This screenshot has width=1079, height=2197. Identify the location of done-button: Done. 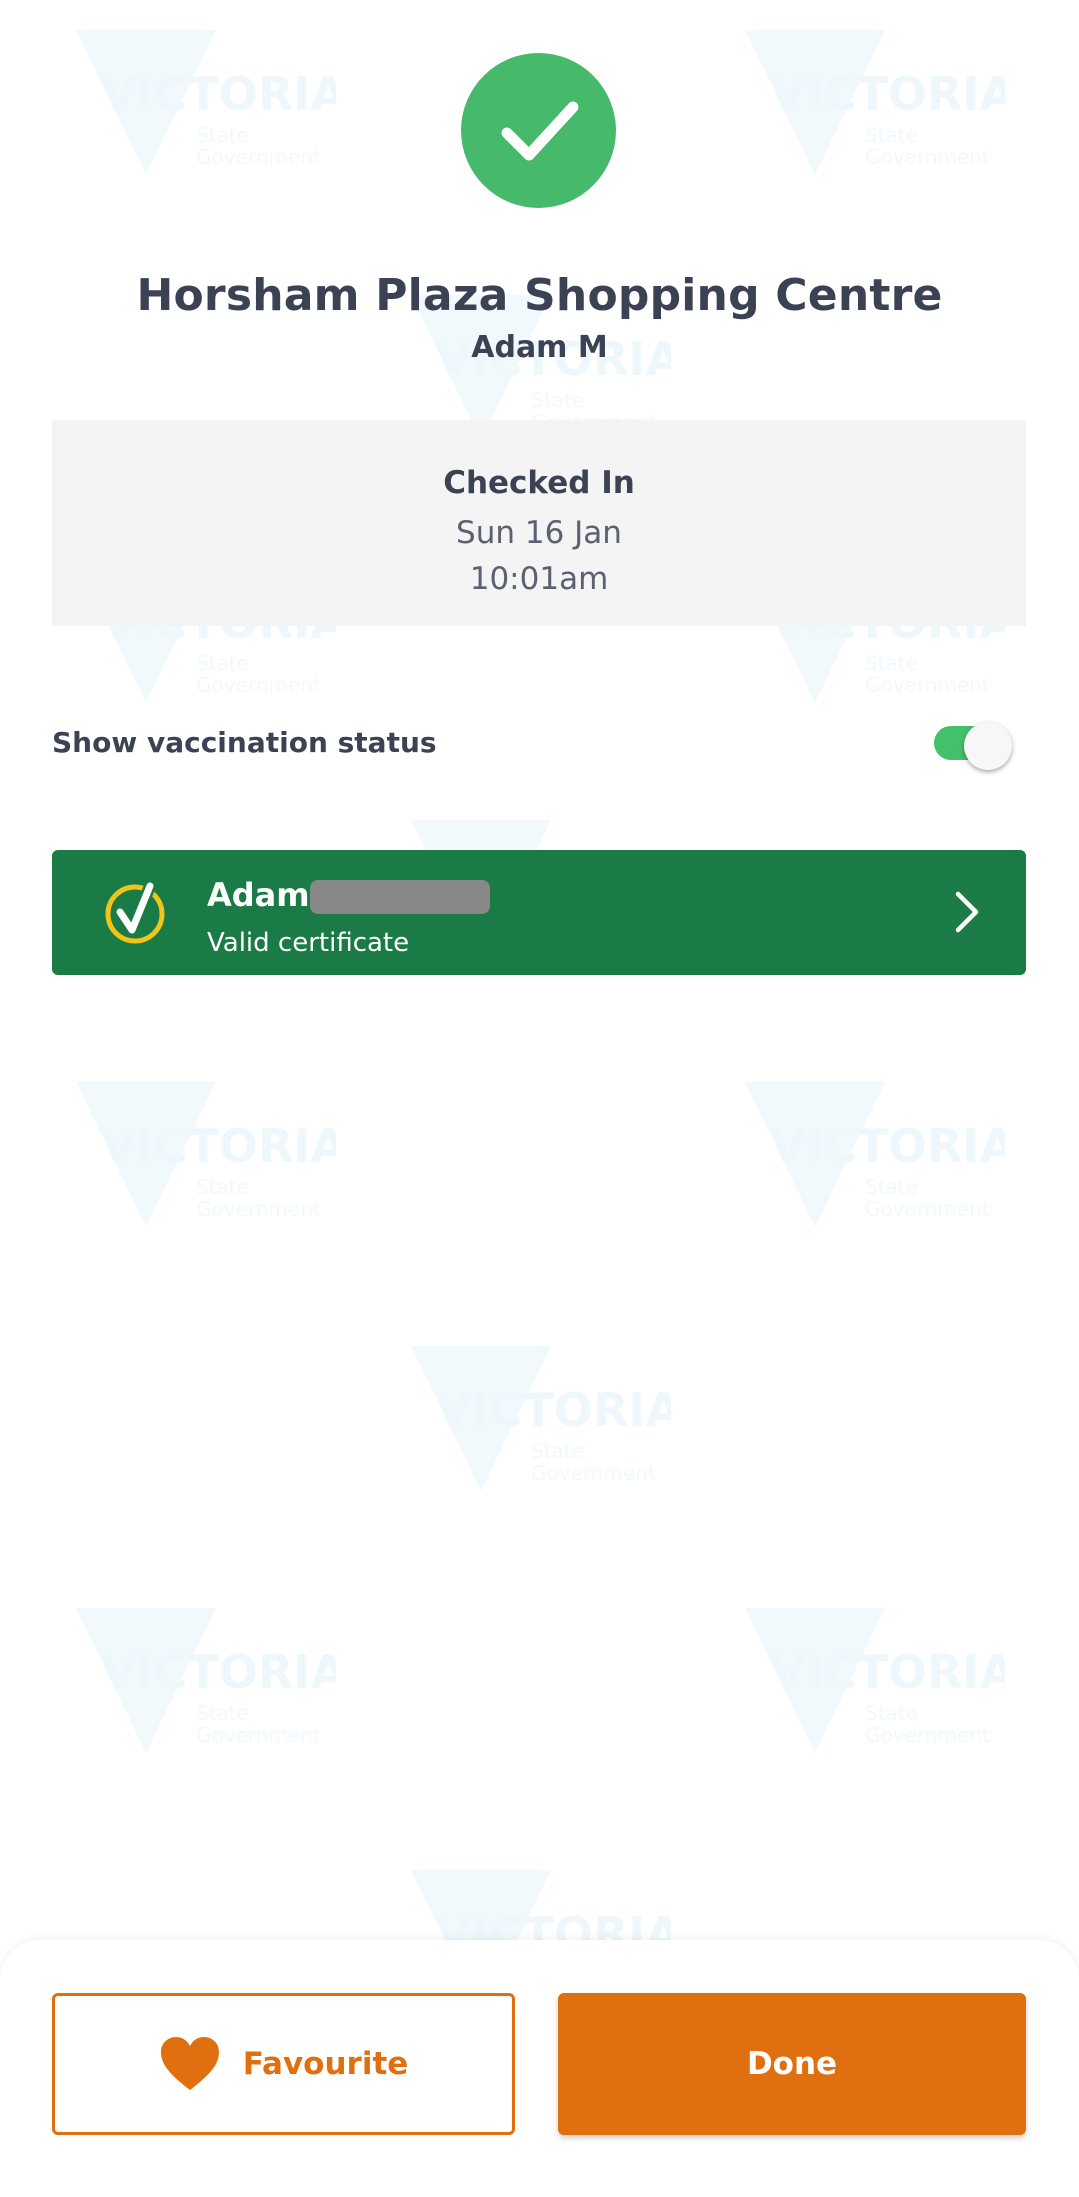
(792, 2064).